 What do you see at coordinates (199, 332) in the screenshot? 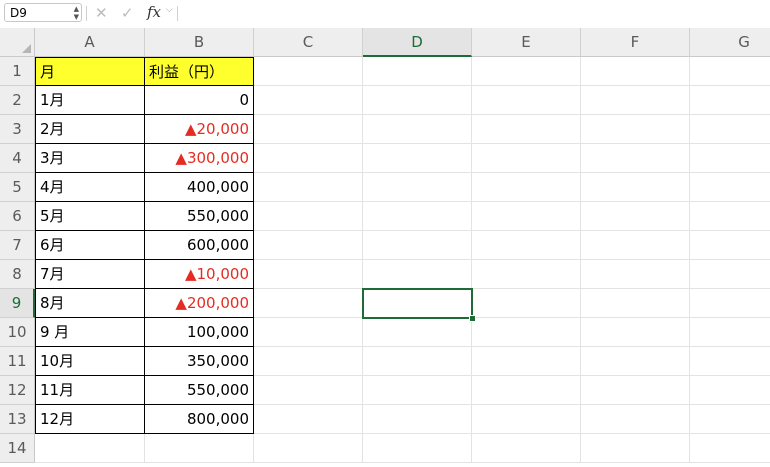
I see `cell-b10-profit: 100,000` at bounding box center [199, 332].